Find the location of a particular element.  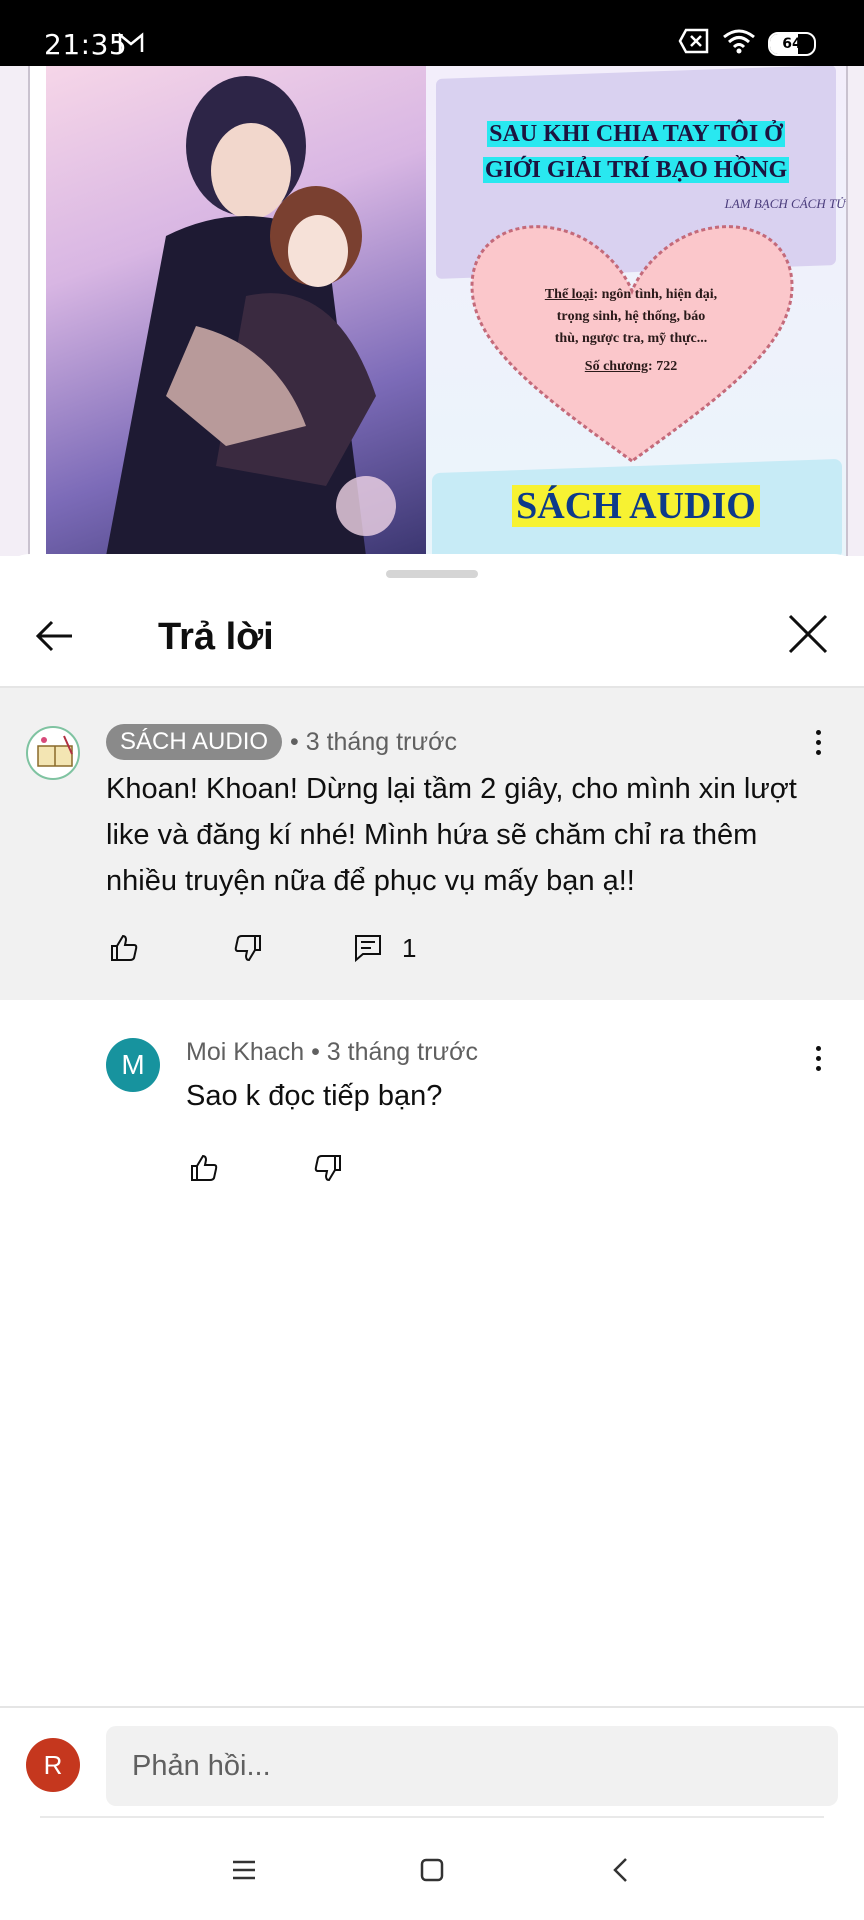

cover-illustration is located at coordinates (236, 311).